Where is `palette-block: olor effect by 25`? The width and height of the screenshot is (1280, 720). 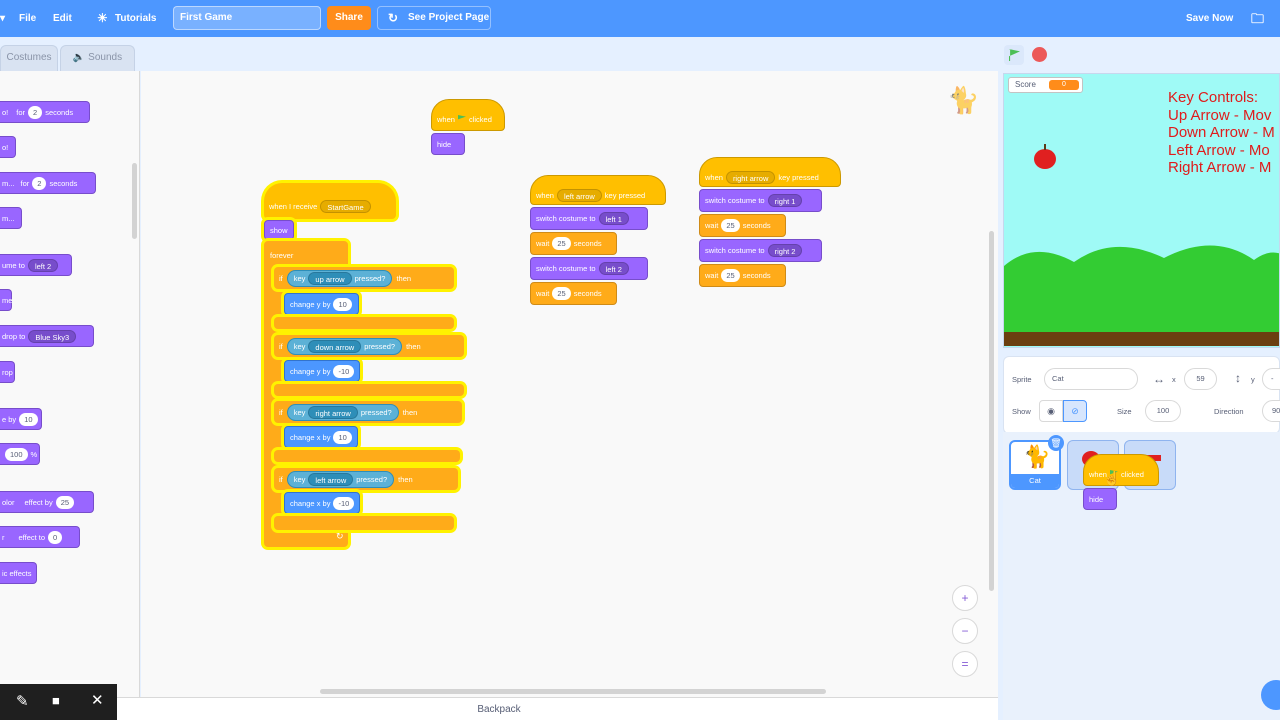
palette-block: olor effect by 25 is located at coordinates (47, 502).